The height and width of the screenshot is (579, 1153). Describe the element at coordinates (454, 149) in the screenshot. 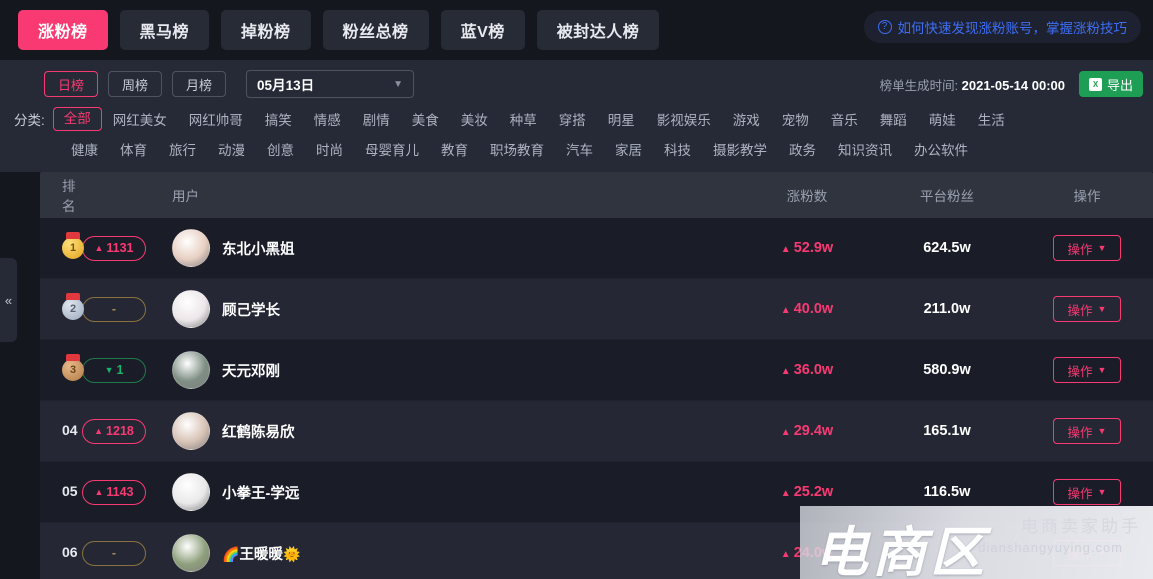

I see `category-item: 教育` at that location.